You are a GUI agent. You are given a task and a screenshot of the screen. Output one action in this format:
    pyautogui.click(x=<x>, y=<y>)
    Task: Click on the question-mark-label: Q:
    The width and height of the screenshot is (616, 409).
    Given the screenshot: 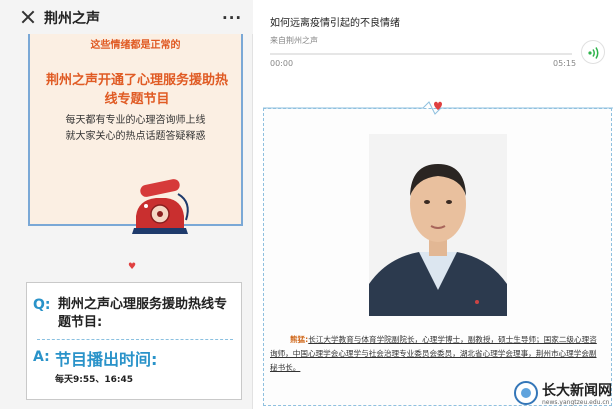 What is the action you would take?
    pyautogui.click(x=42, y=305)
    